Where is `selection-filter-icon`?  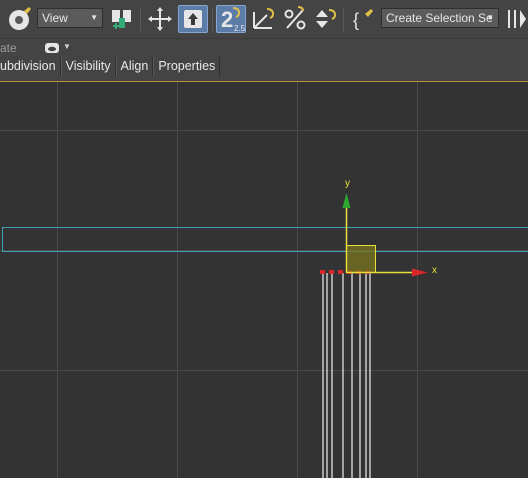
selection-filter-icon is located at coordinates (20, 18).